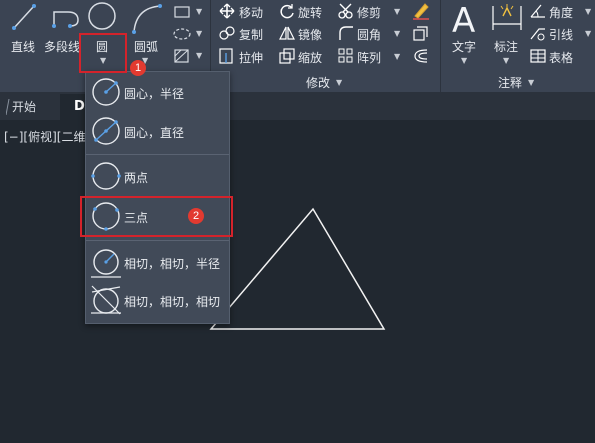 This screenshot has height=443, width=595. Describe the element at coordinates (421, 34) in the screenshot. I see `explode-icon` at that location.